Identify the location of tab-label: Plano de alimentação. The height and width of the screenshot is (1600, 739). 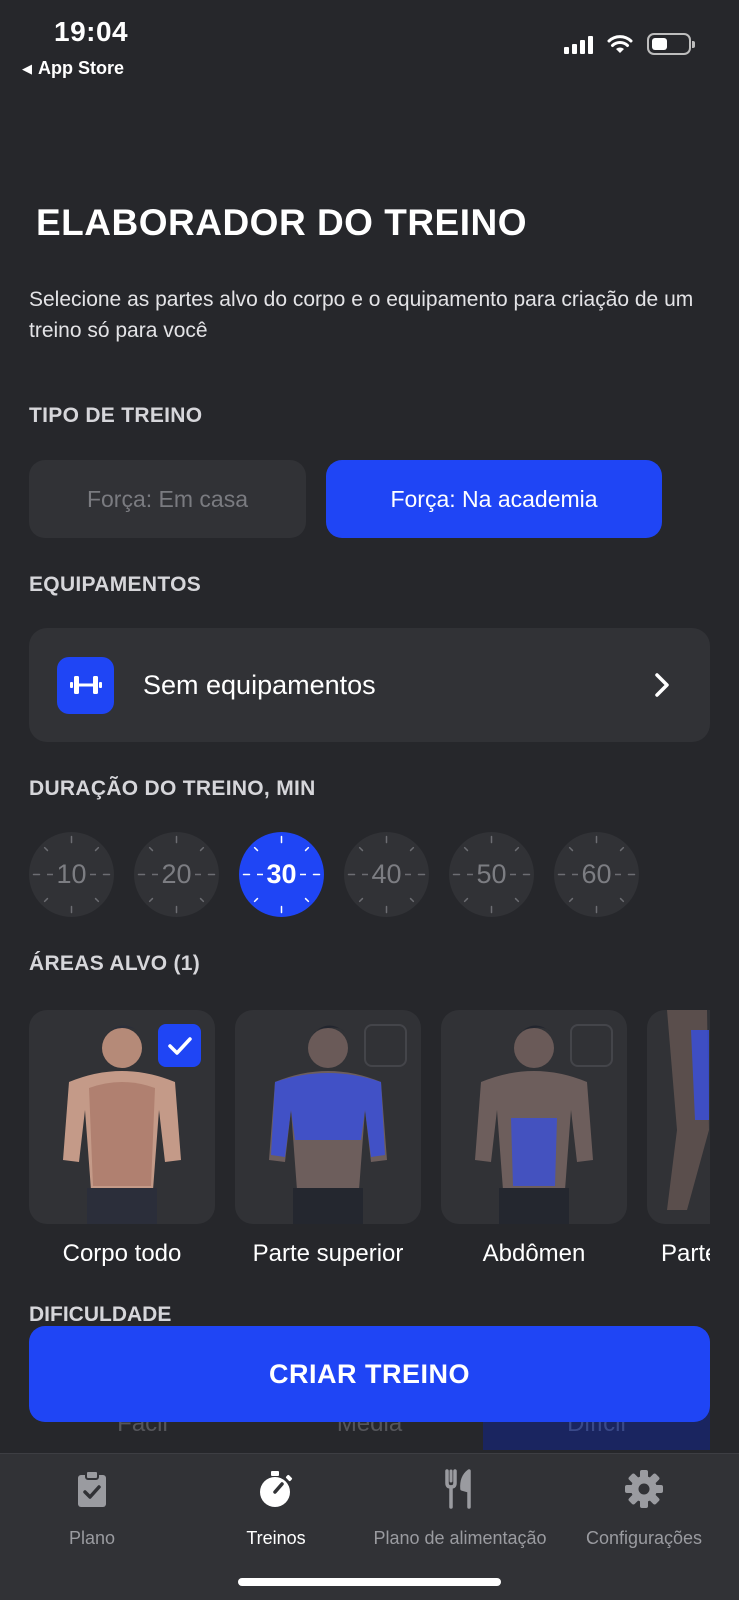
(460, 1538).